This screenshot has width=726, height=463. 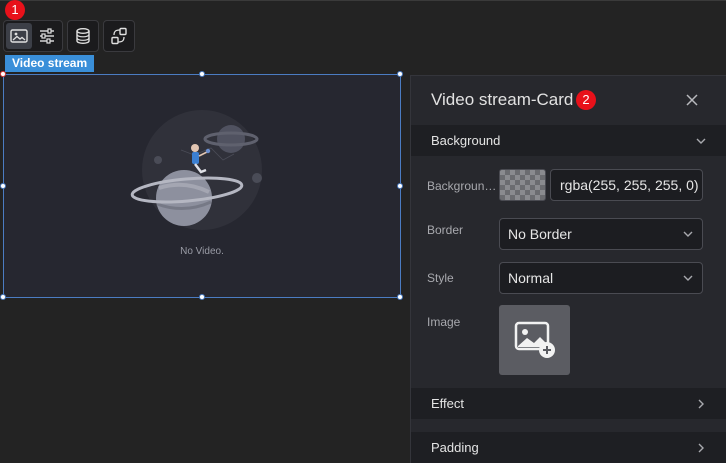 I want to click on style-select-value: Normal, so click(x=531, y=278).